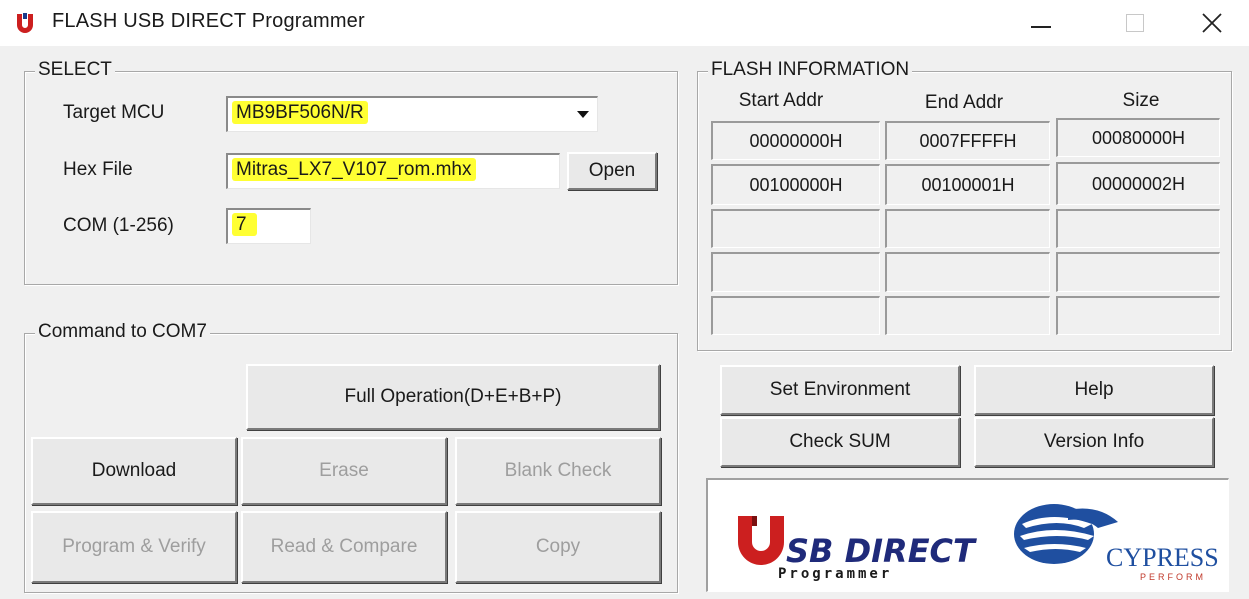 The width and height of the screenshot is (1249, 599). I want to click on close-icon, so click(1212, 23).